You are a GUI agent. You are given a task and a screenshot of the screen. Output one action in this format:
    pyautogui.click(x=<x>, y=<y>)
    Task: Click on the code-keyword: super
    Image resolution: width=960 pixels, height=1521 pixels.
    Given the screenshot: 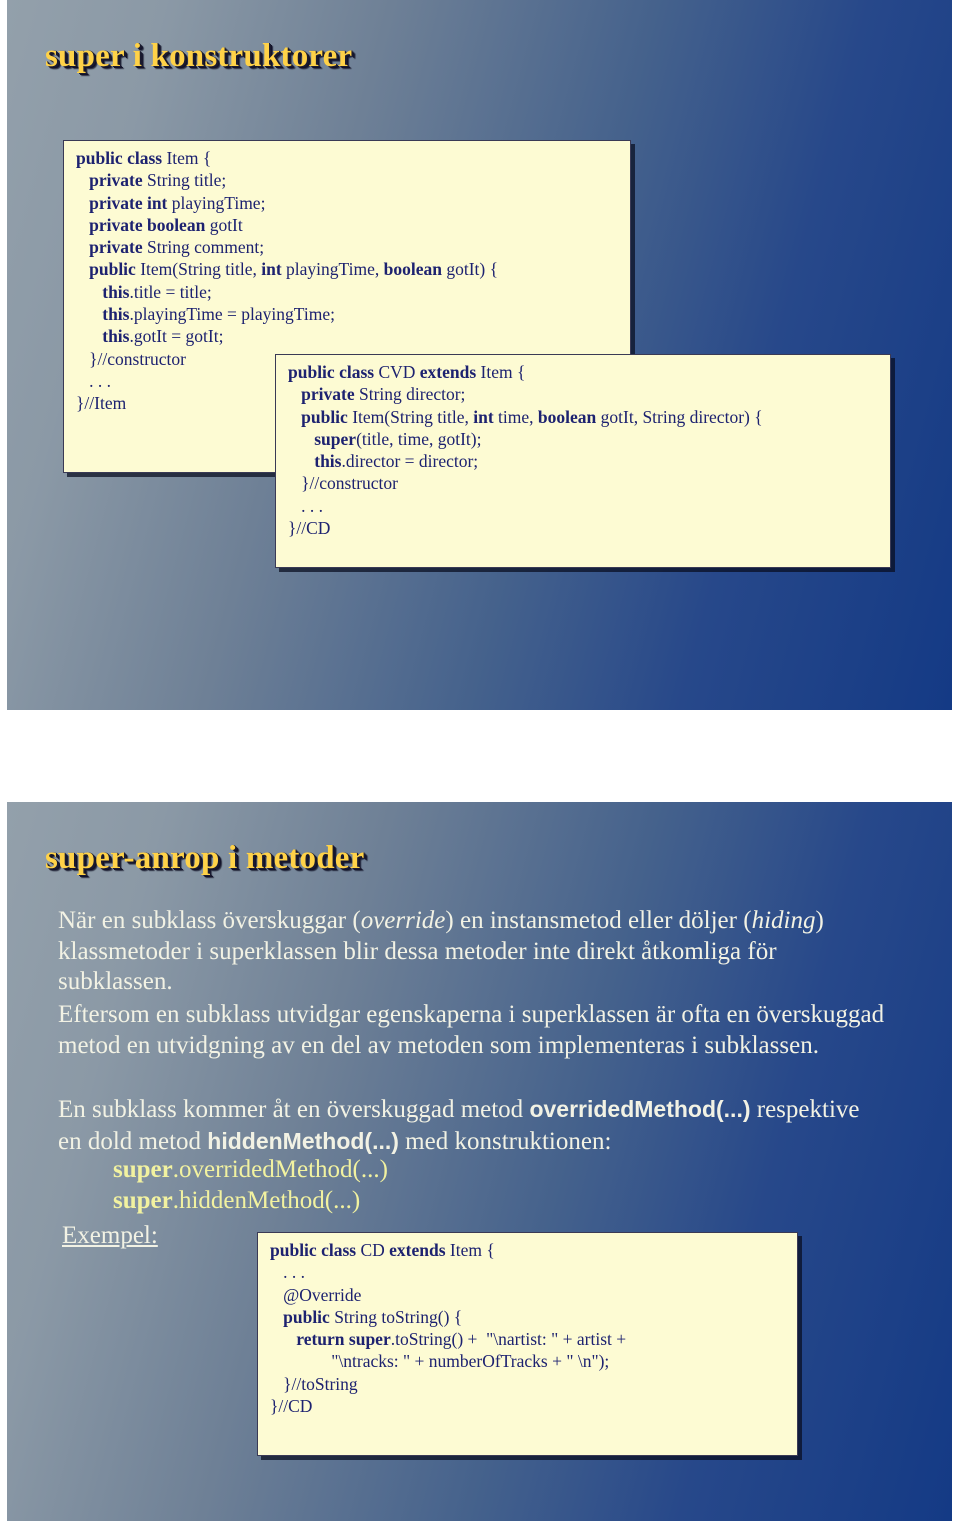 What is the action you would take?
    pyautogui.click(x=322, y=438)
    